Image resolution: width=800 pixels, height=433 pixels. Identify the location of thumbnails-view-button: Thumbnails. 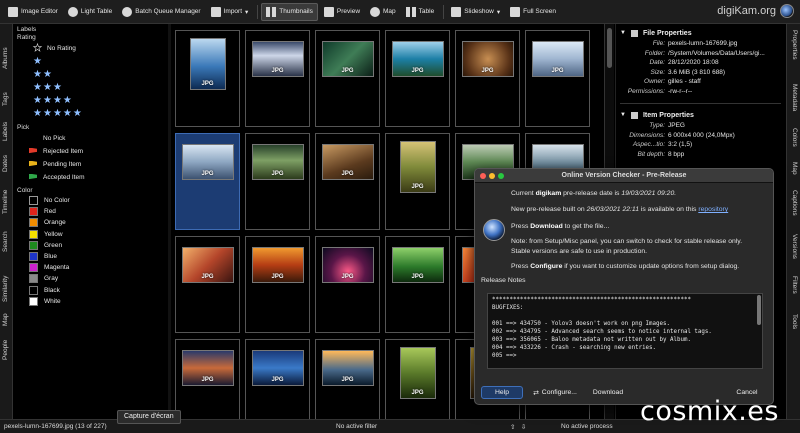
(289, 11).